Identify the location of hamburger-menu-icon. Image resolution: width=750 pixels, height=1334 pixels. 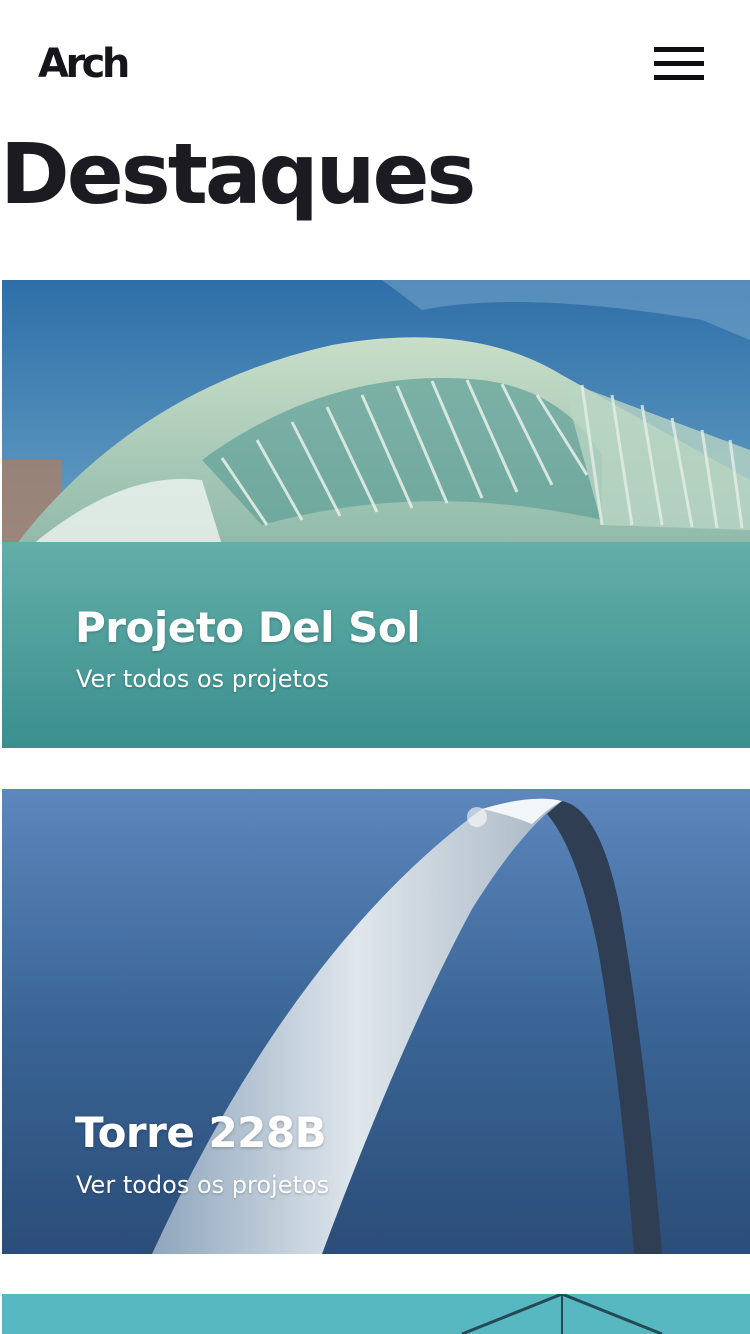
(679, 64).